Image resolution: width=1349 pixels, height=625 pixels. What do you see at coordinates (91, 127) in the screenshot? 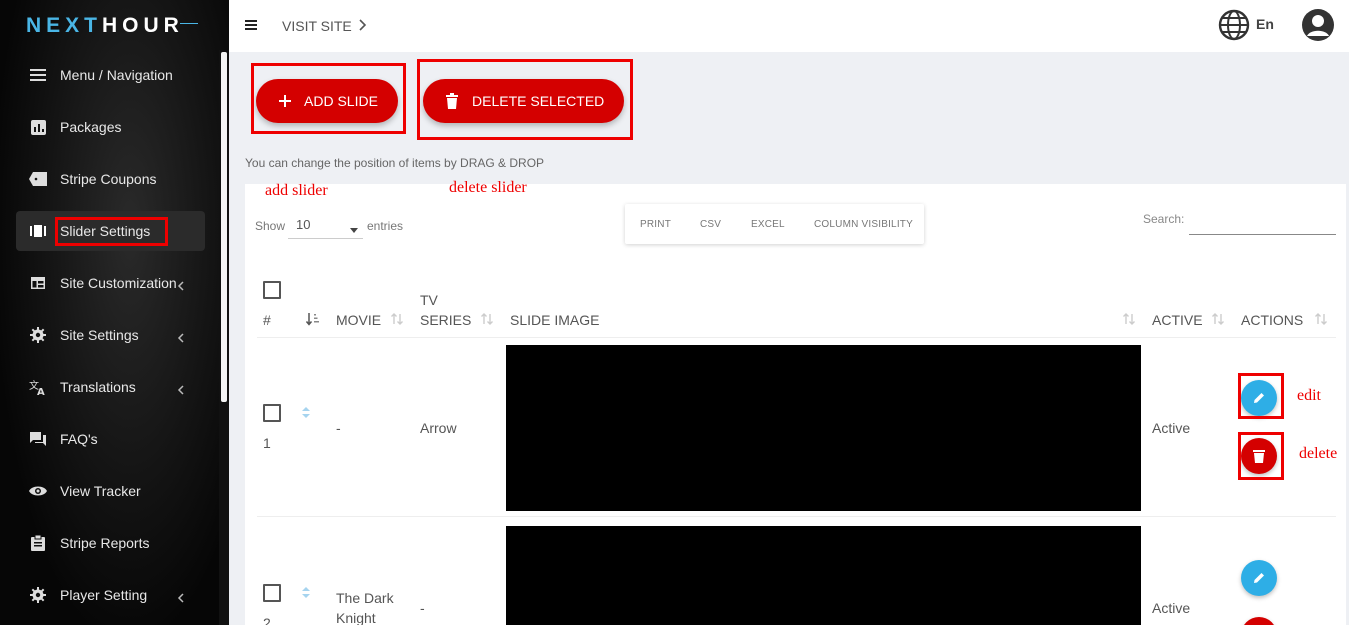
I see `sidebar-item-label: Packages` at bounding box center [91, 127].